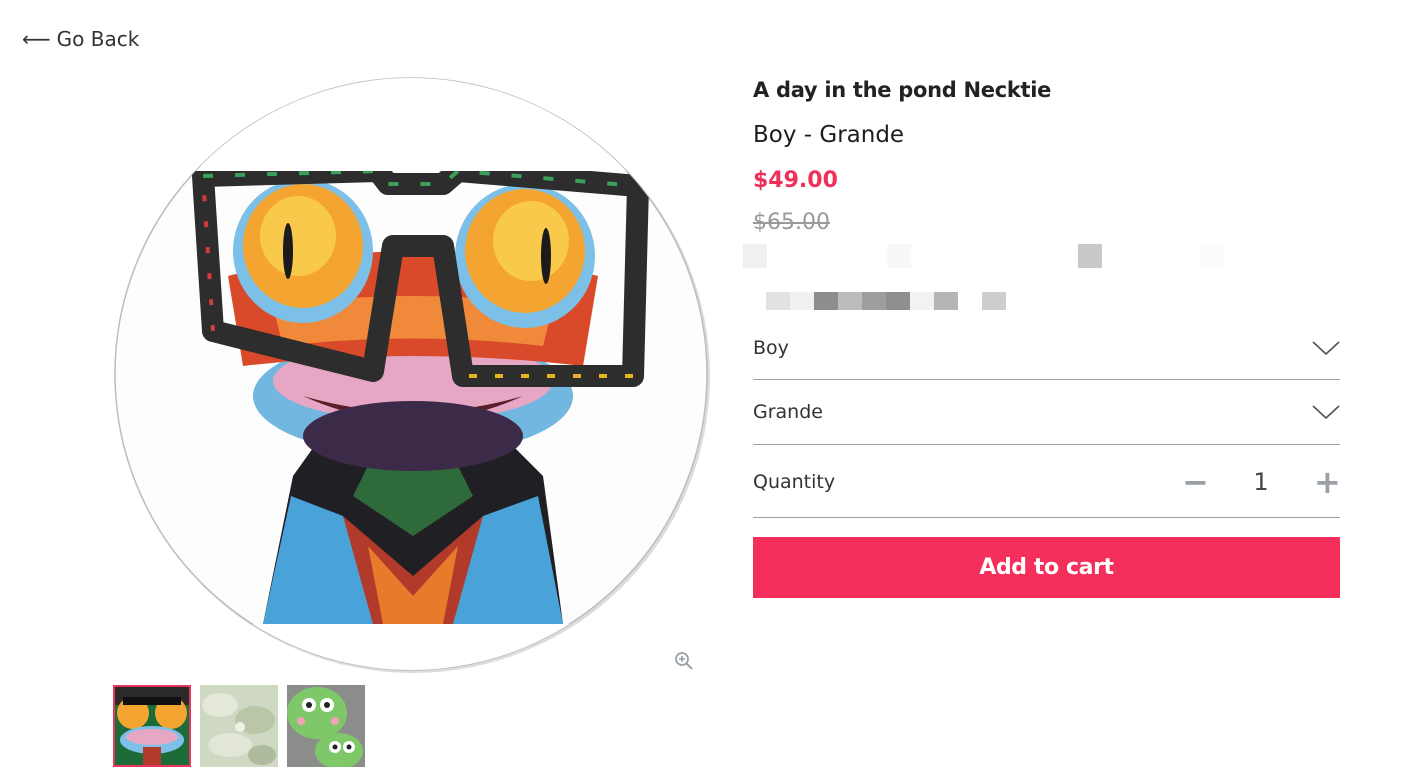 Image resolution: width=1424 pixels, height=776 pixels. Describe the element at coordinates (1327, 482) in the screenshot. I see `increment-button: +` at that location.